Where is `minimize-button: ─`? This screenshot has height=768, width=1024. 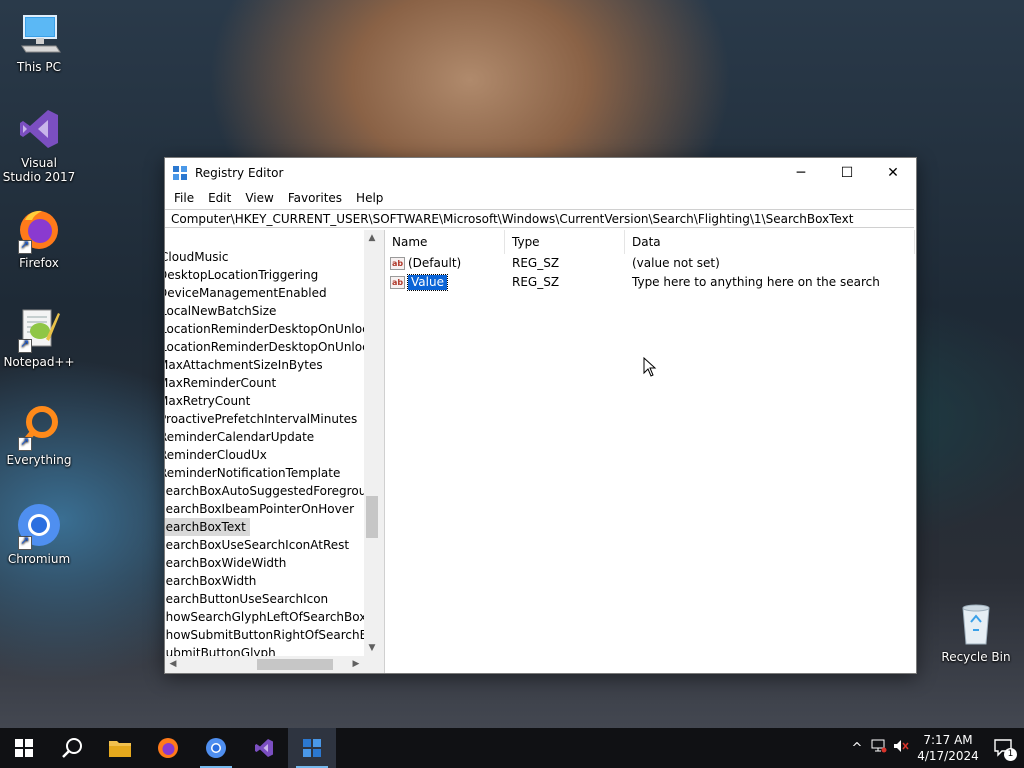 minimize-button: ─ is located at coordinates (801, 173).